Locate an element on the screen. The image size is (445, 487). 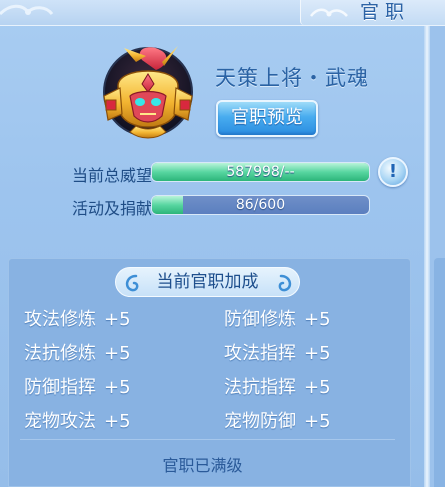
prestige-label: 当前总威望 is located at coordinates (111, 175).